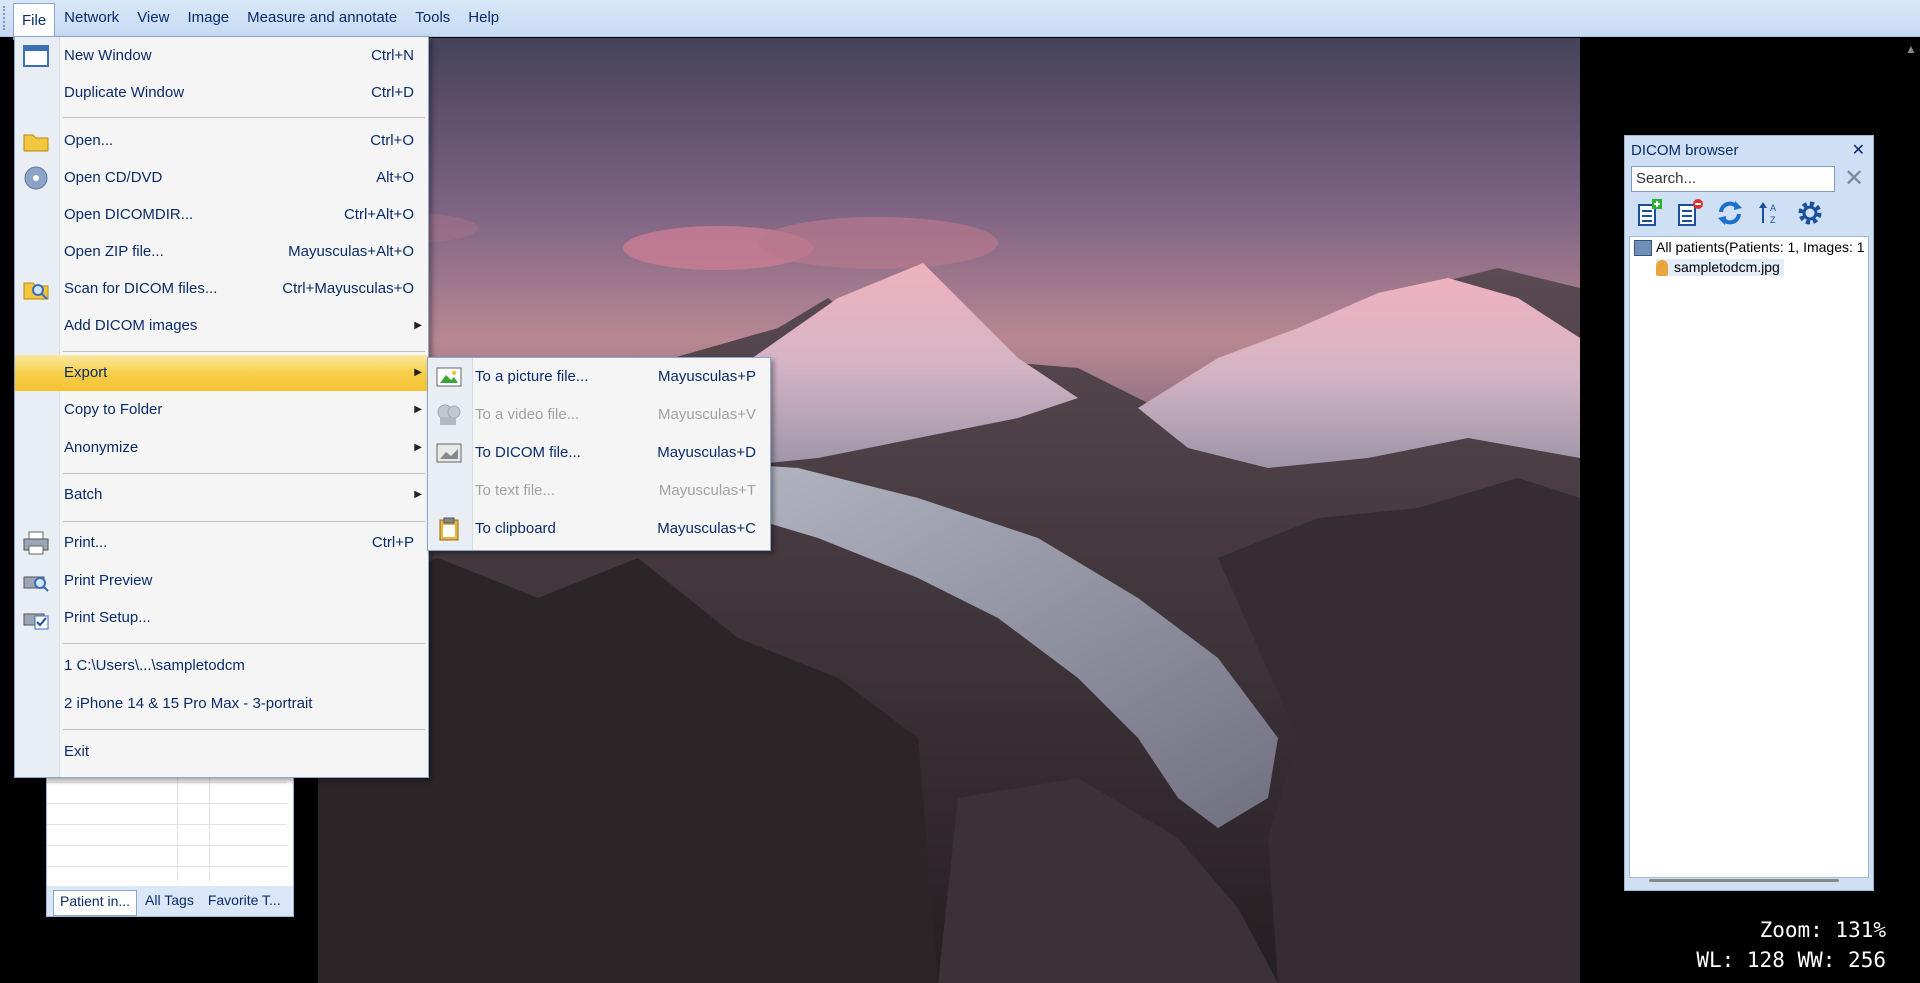 The width and height of the screenshot is (1920, 983). I want to click on menu-item-anonymize: Anonymize ▶, so click(221, 448).